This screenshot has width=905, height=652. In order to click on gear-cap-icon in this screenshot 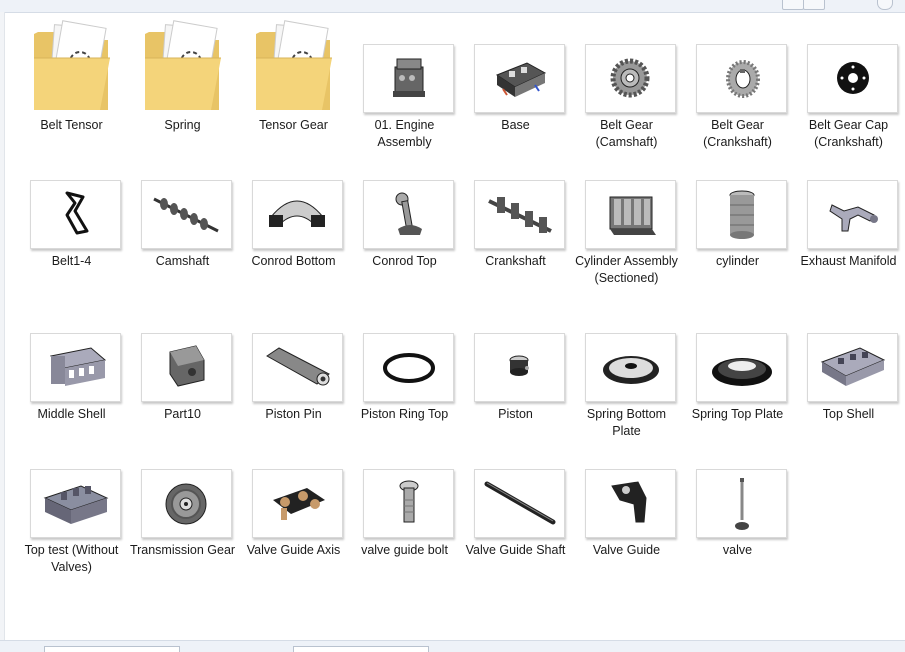, I will do `click(853, 78)`.